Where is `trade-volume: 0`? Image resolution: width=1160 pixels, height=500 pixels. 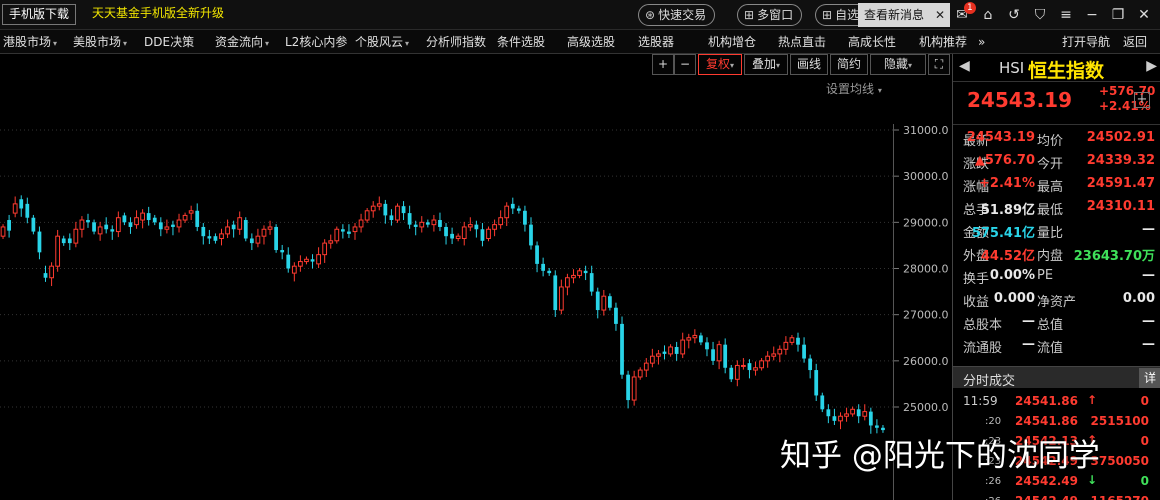
trade-volume: 0 is located at coordinates (1144, 481).